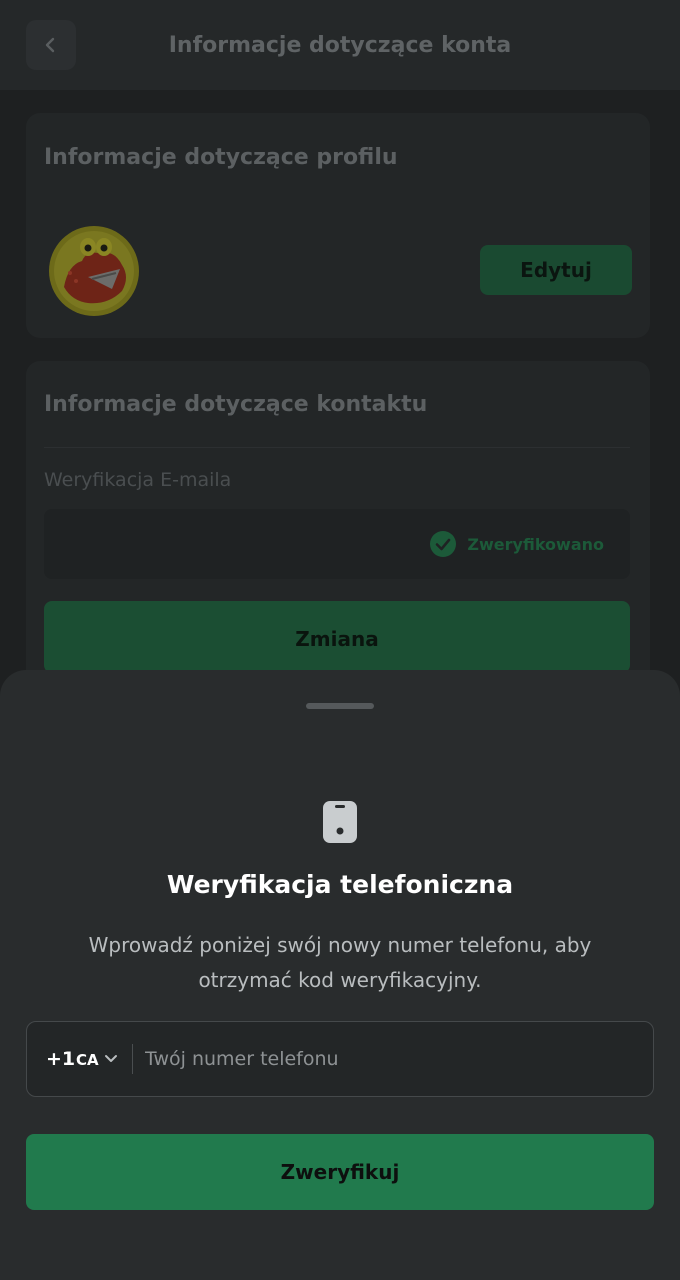 The height and width of the screenshot is (1280, 680). I want to click on contact-card-title: Informacje dotyczące kontaktu, so click(236, 404).